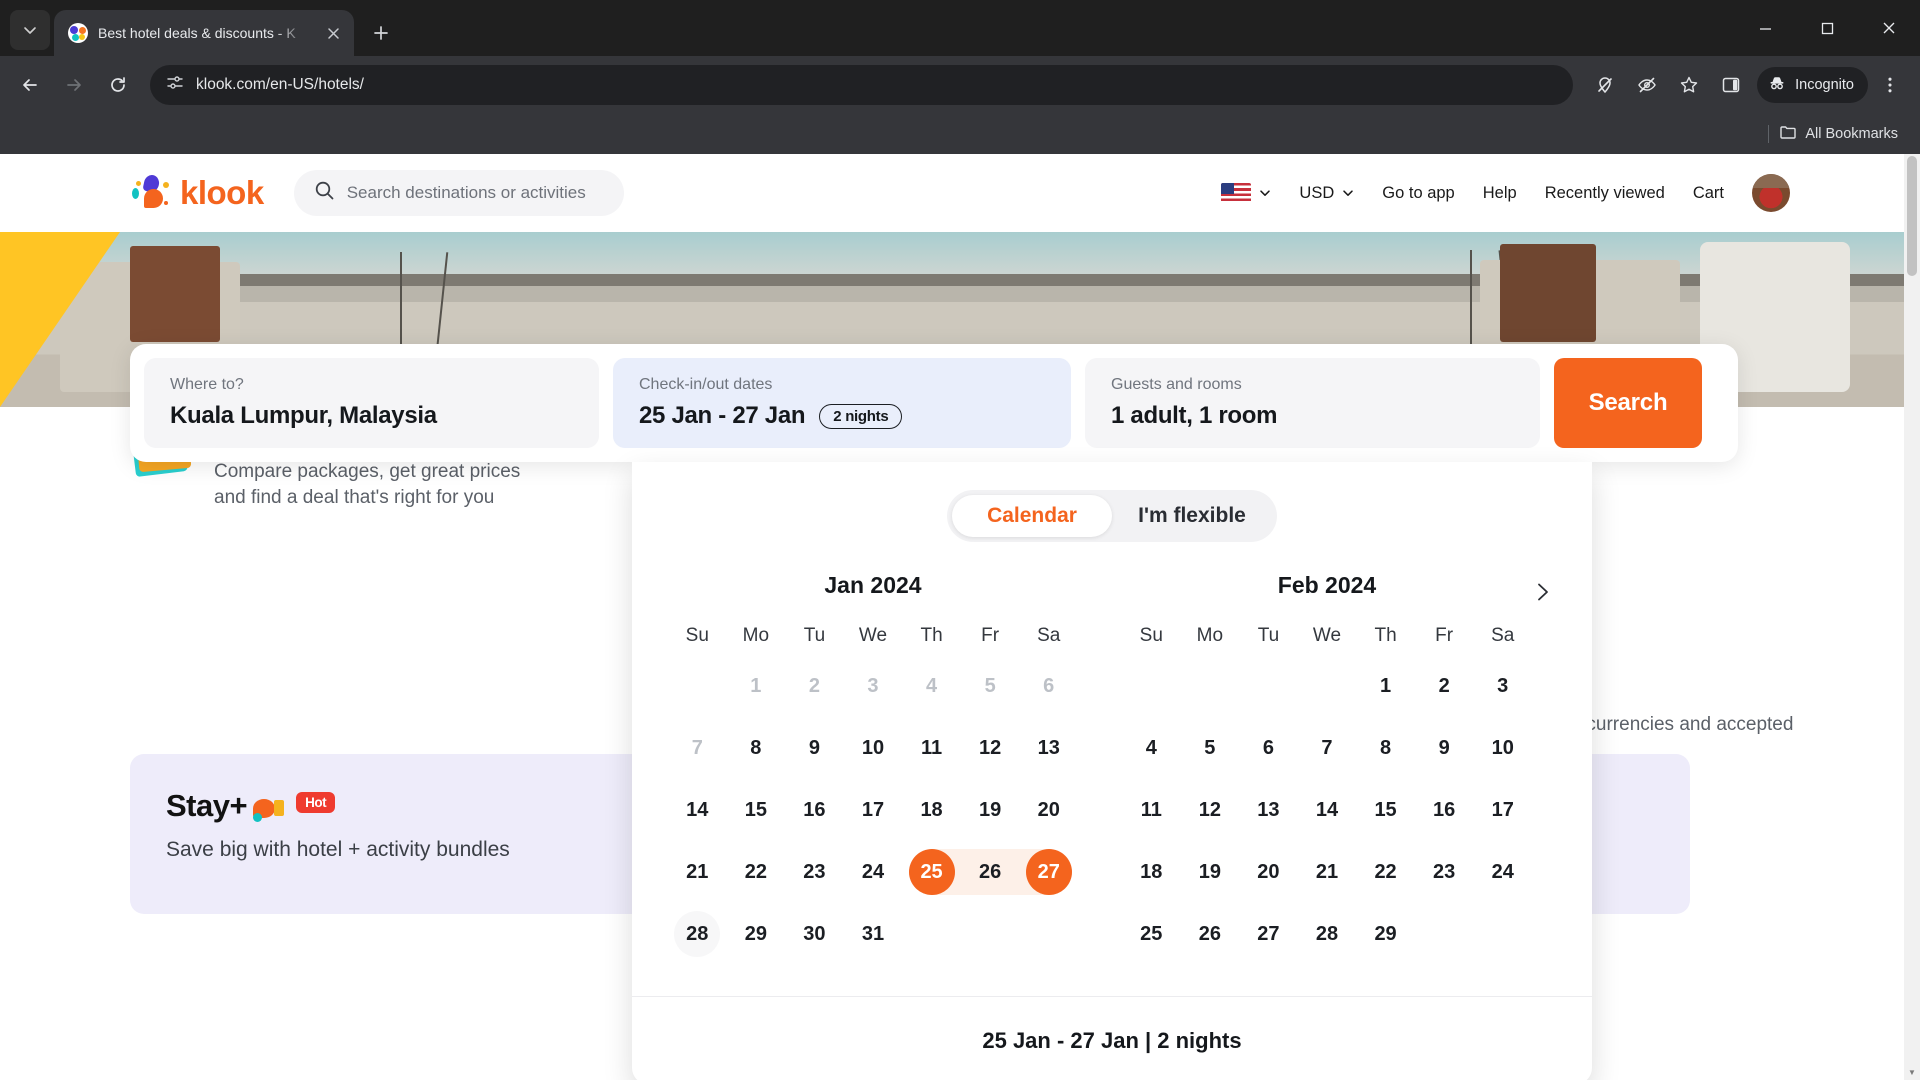 This screenshot has width=1920, height=1080. What do you see at coordinates (1192, 516) in the screenshot?
I see `tab-im-flexible: I'm flexible` at bounding box center [1192, 516].